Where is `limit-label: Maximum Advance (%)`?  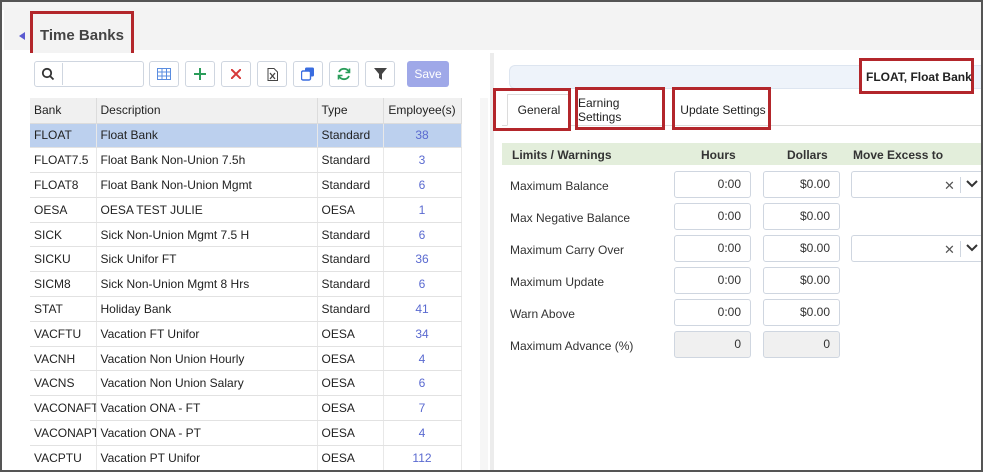
limit-label: Maximum Advance (%) is located at coordinates (572, 346).